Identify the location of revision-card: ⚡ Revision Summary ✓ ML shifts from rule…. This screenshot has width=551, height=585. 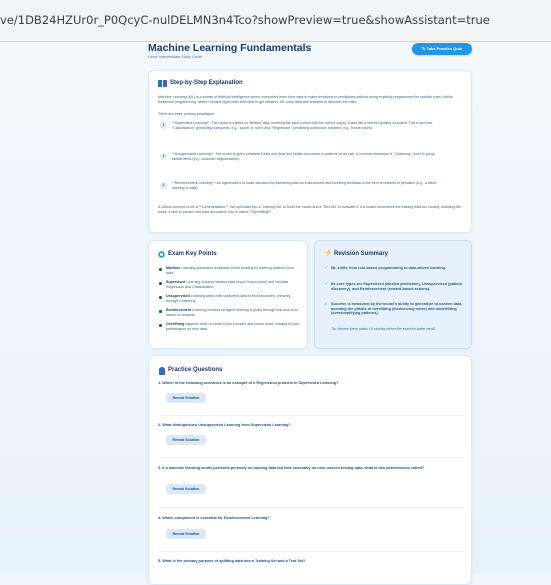
(393, 294).